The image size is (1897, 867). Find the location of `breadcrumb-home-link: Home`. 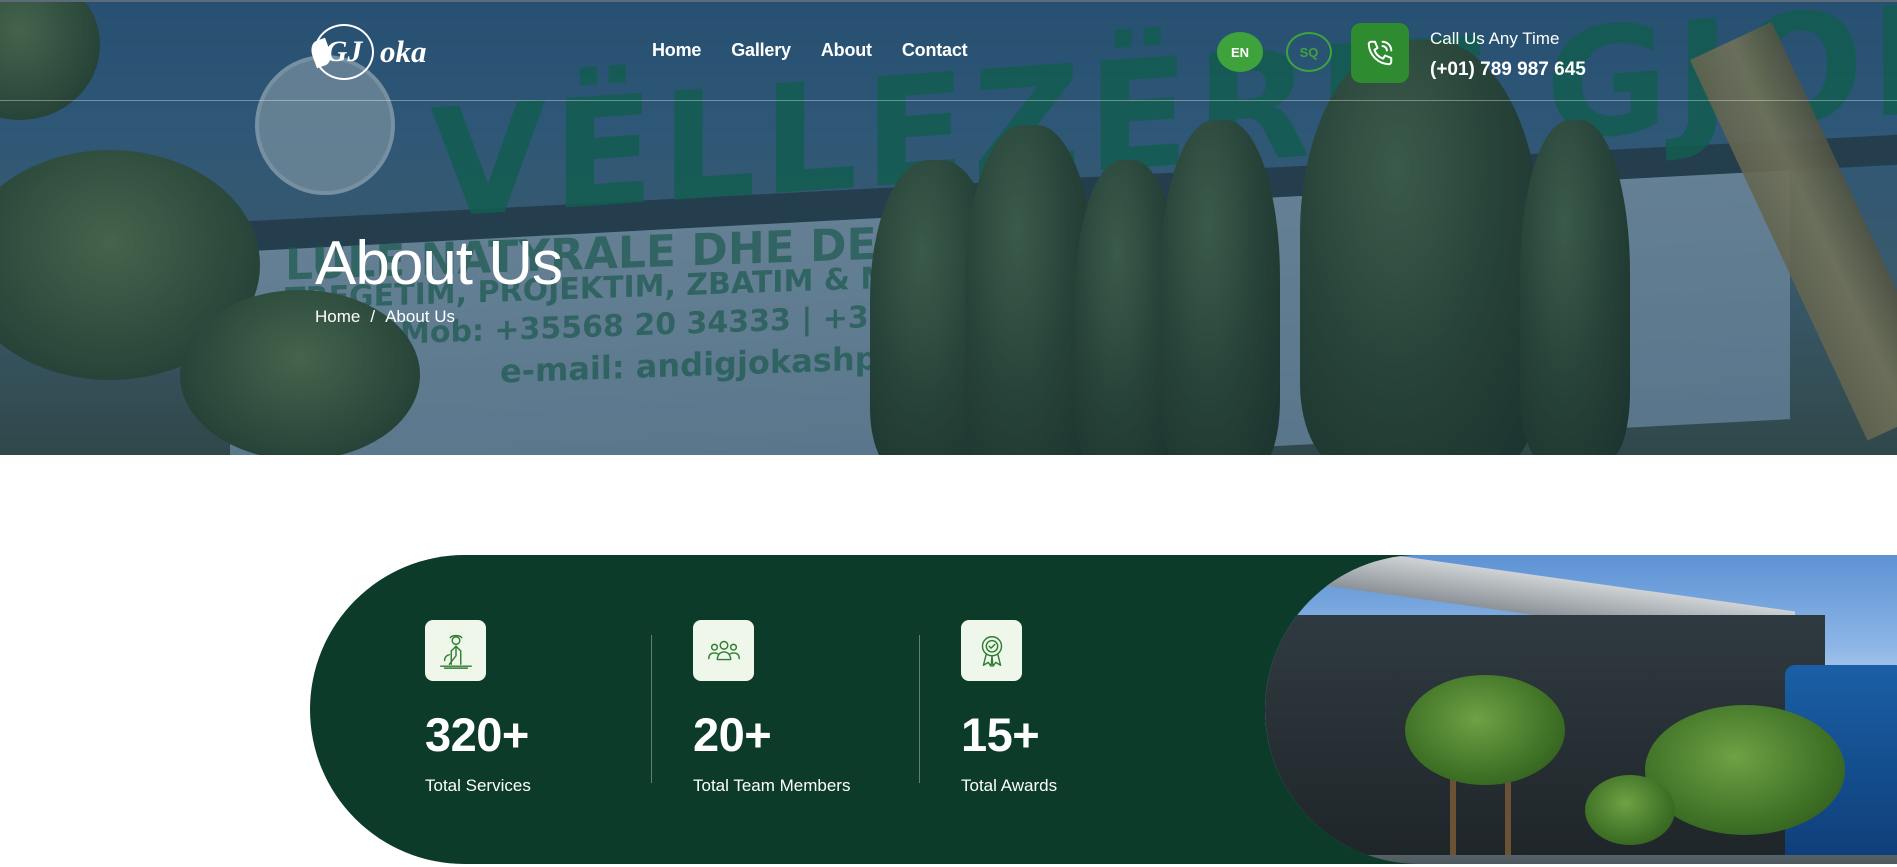

breadcrumb-home-link: Home is located at coordinates (337, 317).